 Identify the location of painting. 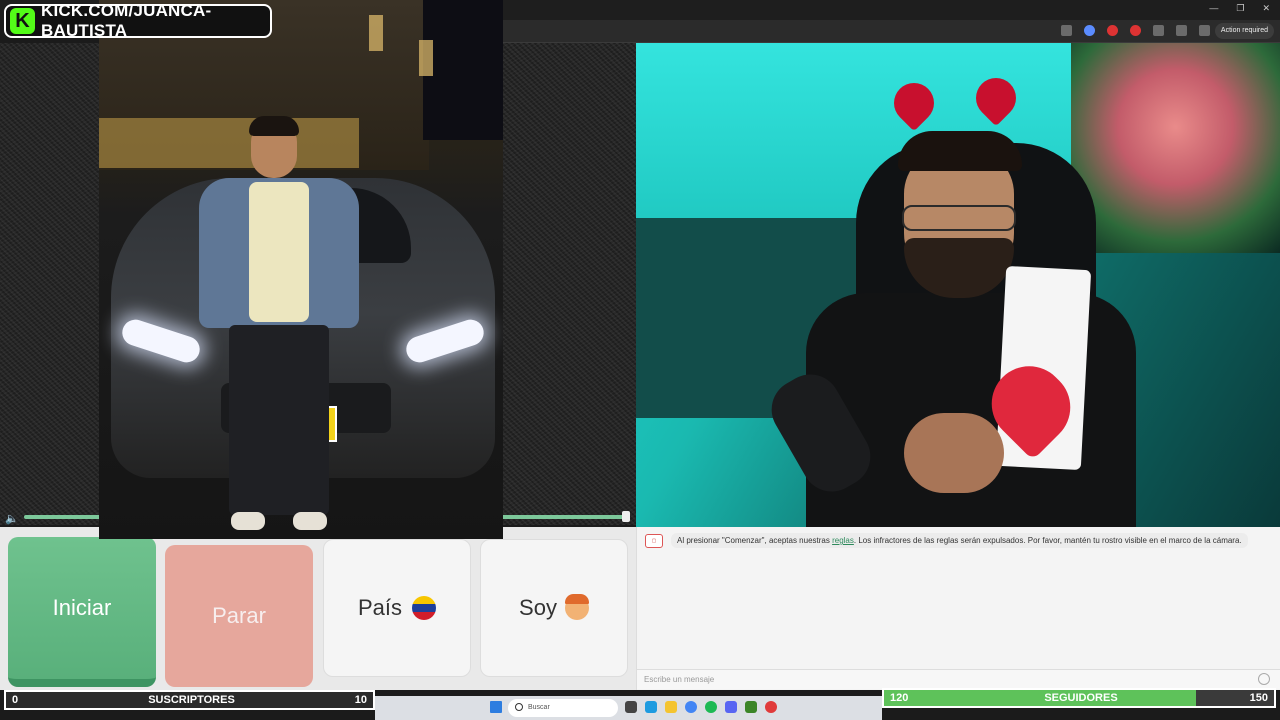
(1175, 148).